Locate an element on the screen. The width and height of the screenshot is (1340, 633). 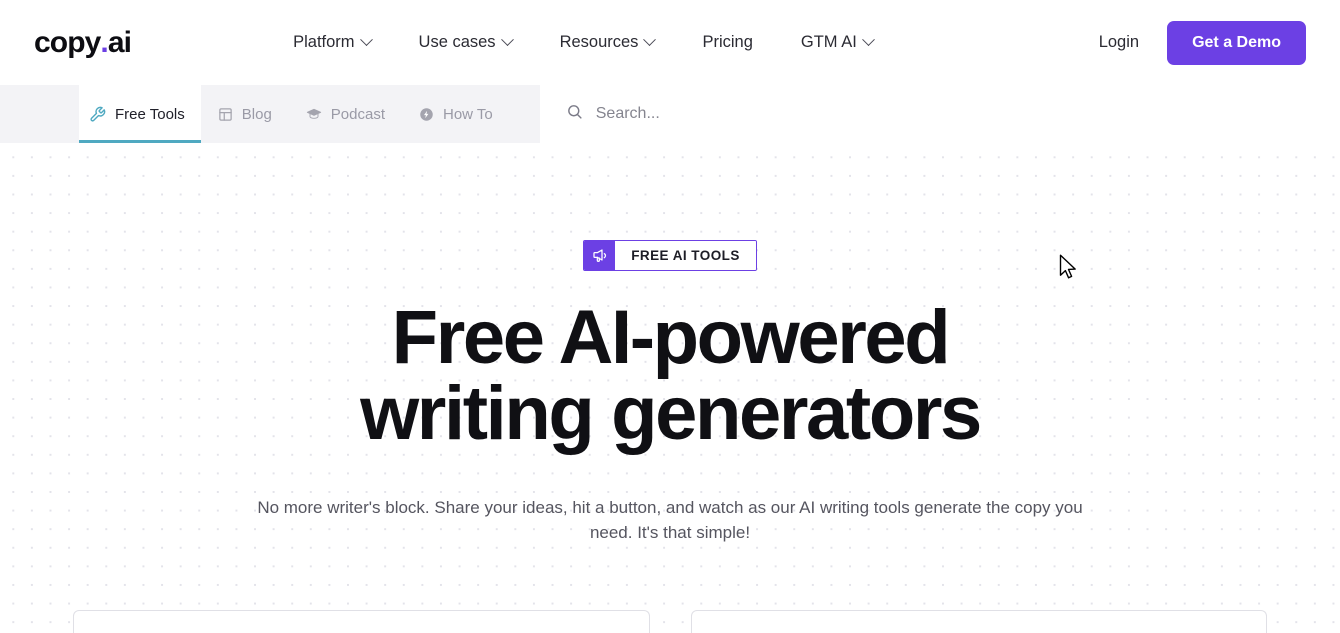
hammer-wrench-icon is located at coordinates (97, 114).